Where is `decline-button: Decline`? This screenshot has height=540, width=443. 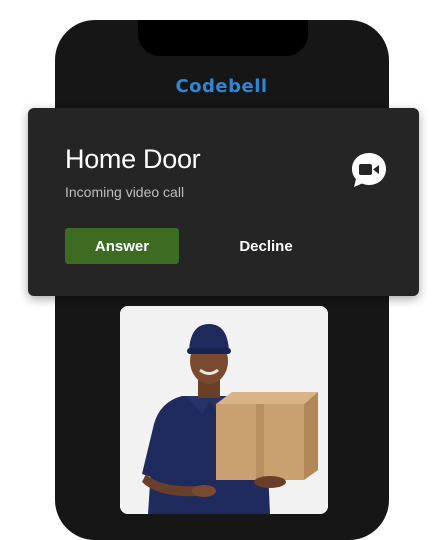 decline-button: Decline is located at coordinates (266, 246).